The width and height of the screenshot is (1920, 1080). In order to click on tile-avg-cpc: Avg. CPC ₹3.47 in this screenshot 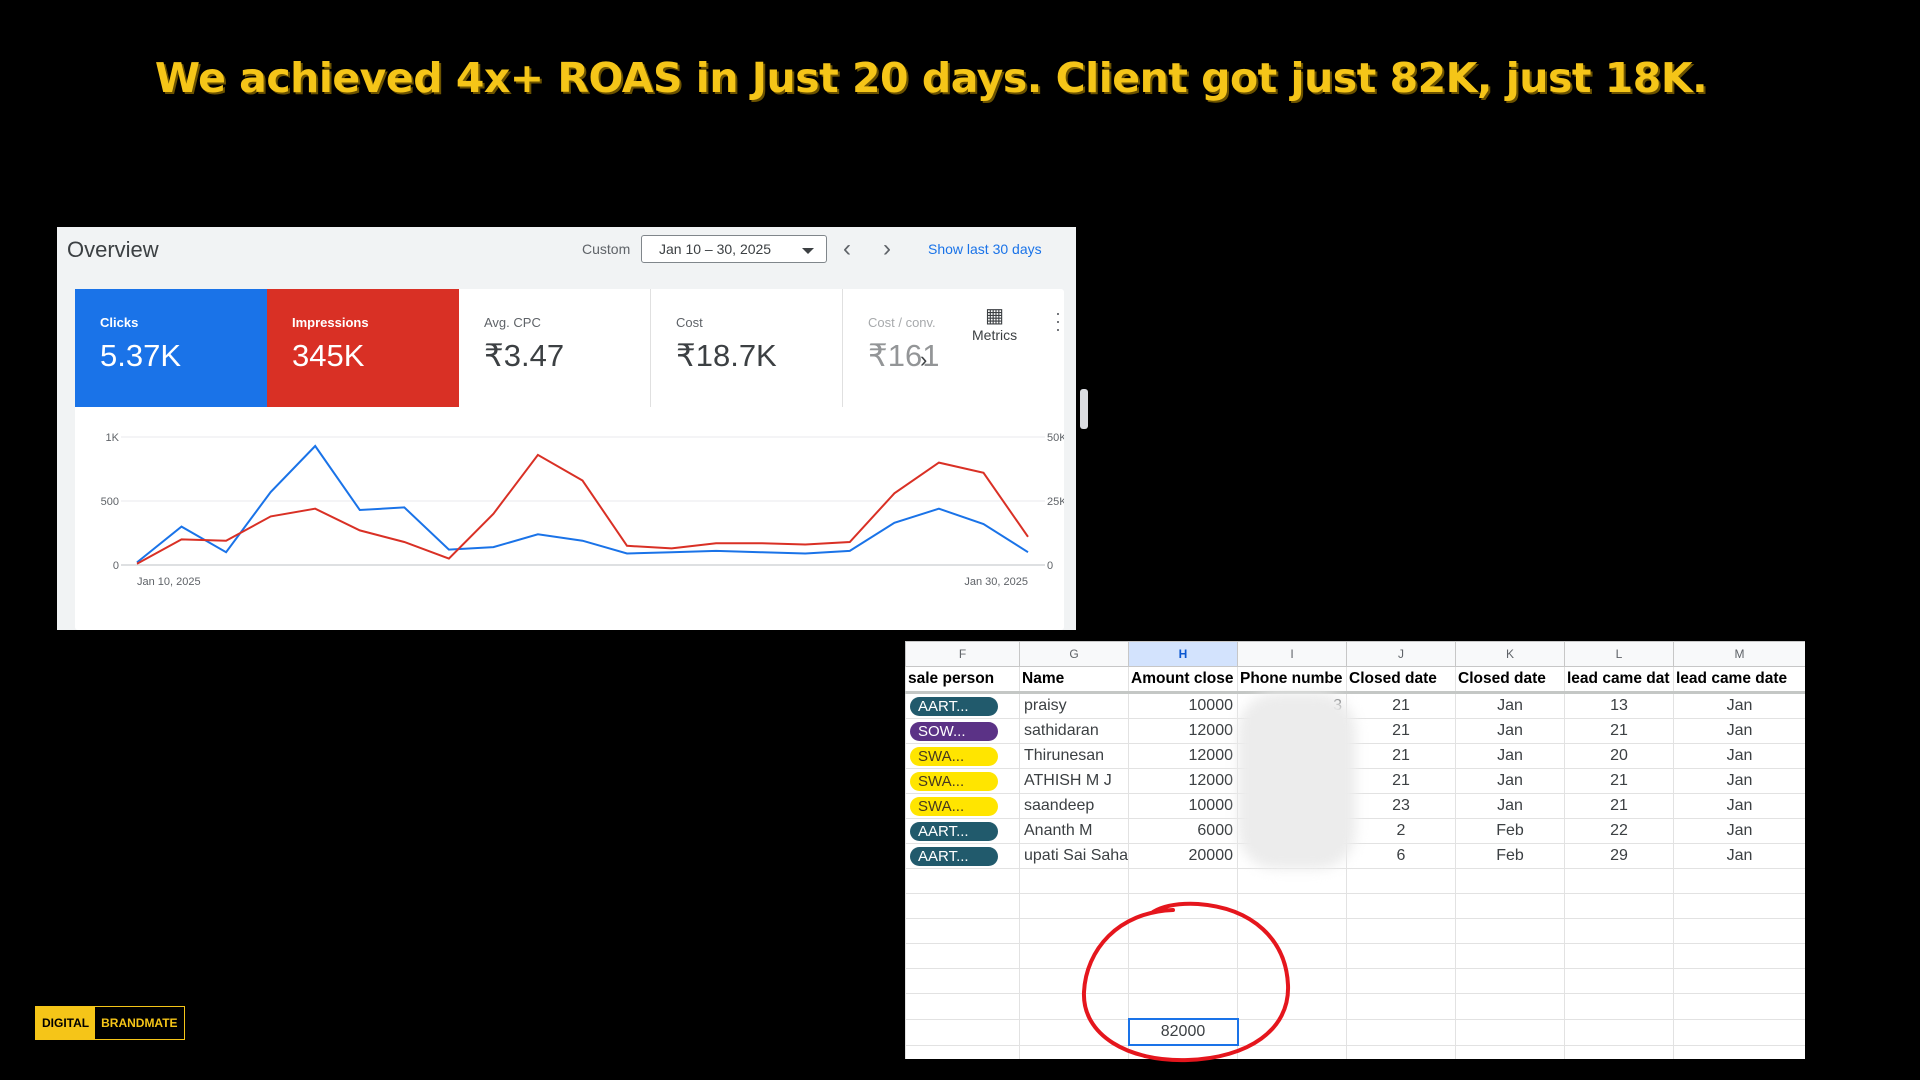, I will do `click(555, 348)`.